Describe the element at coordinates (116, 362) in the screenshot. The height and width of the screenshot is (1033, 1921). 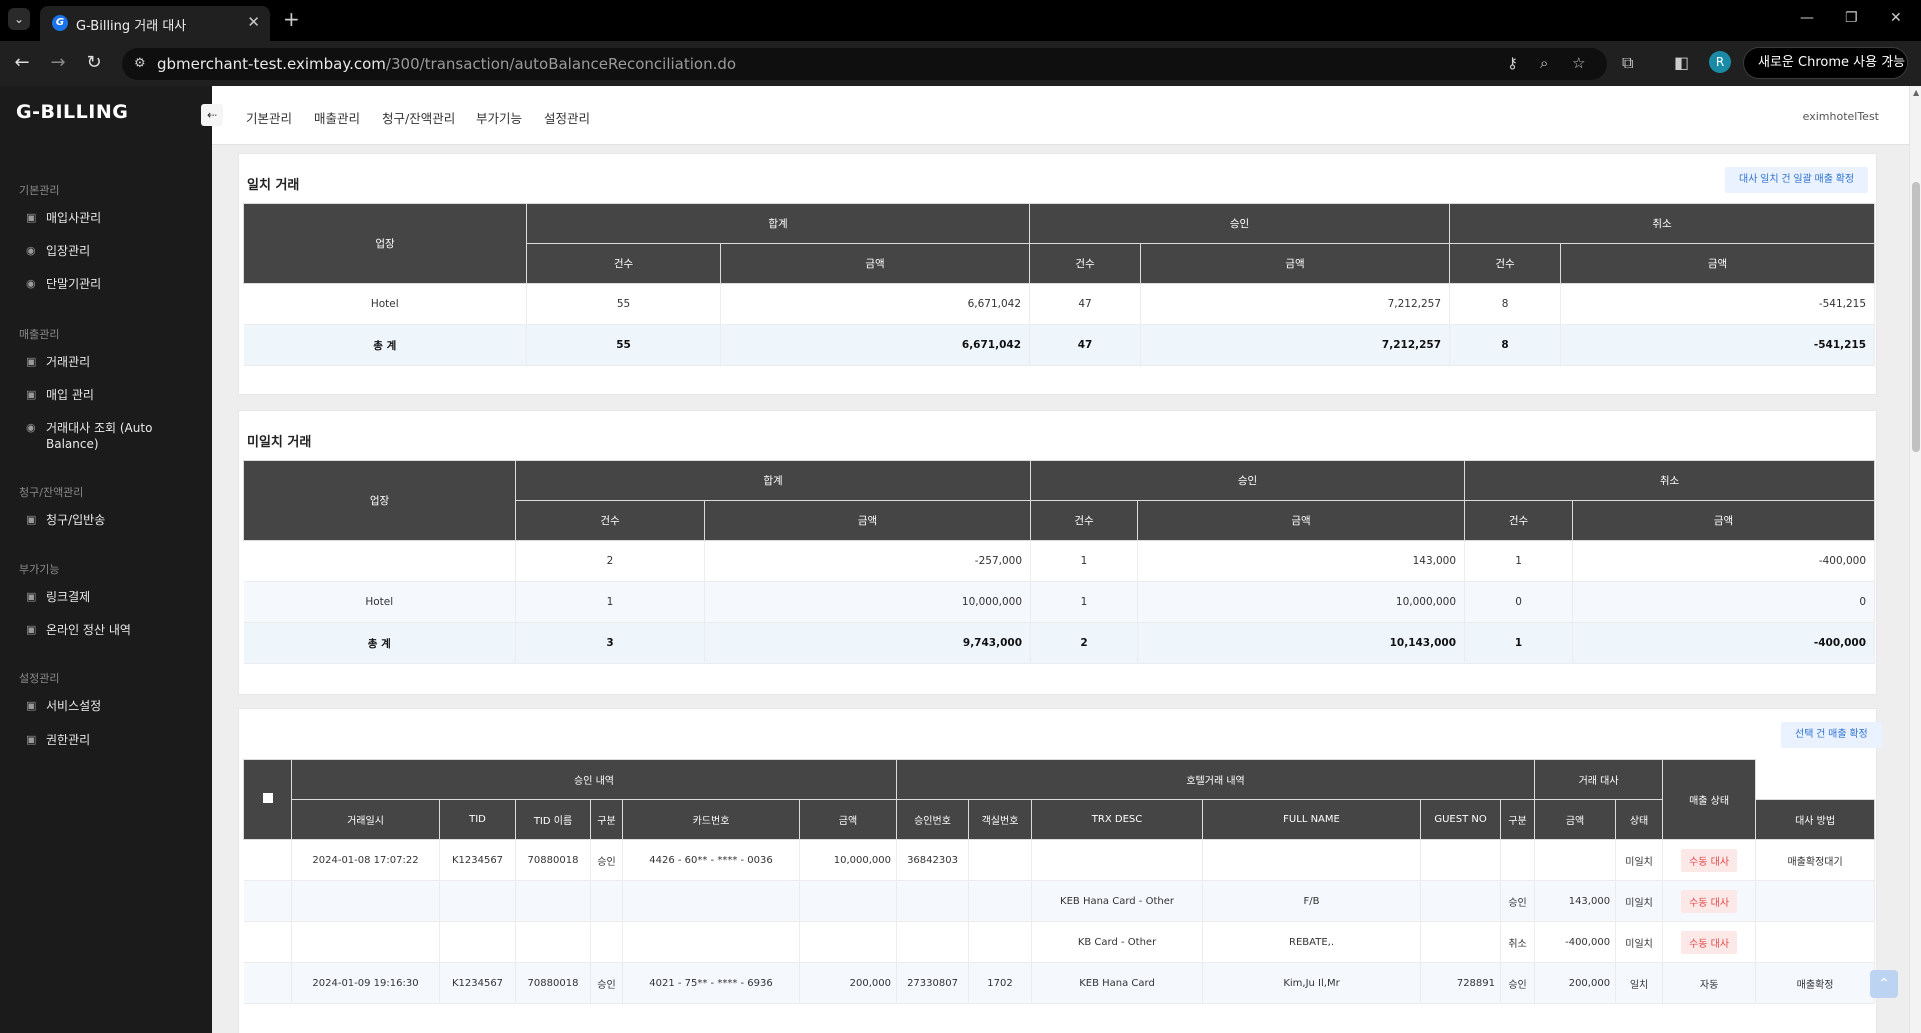
I see `sidebar-item-transactions: ▣ 거래관리` at that location.